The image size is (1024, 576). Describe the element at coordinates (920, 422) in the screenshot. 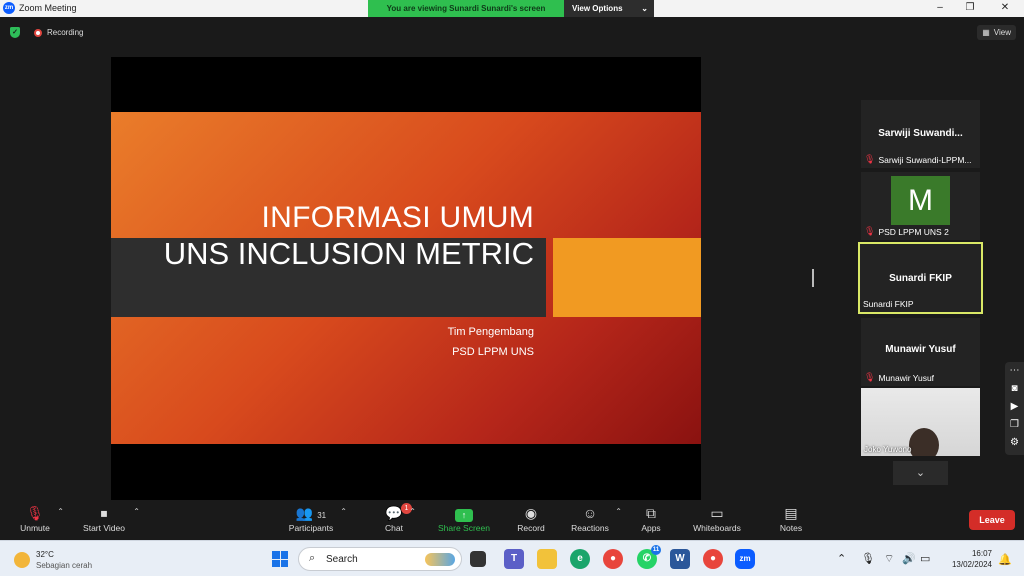

I see `participant-video-tile: Joko Yuwono` at that location.